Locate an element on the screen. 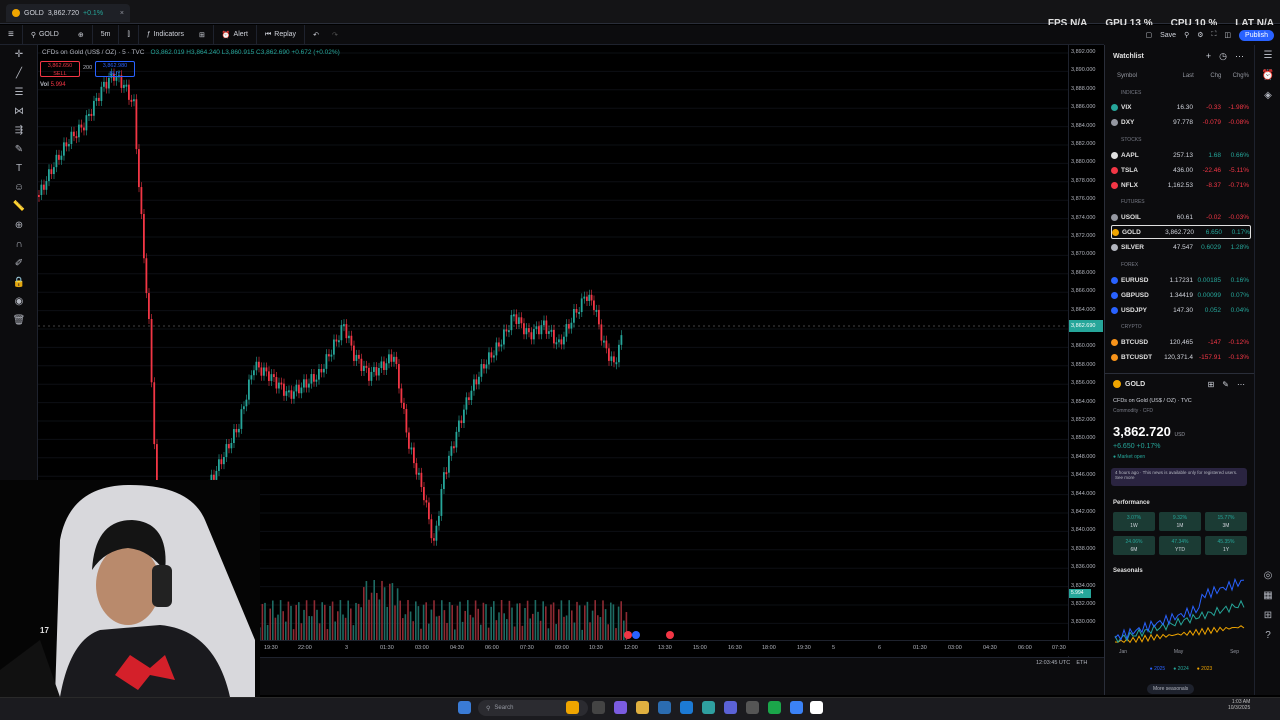  watchlist-row: GBPUSD 1.34419 0.00099 0.07% is located at coordinates (1181, 295).